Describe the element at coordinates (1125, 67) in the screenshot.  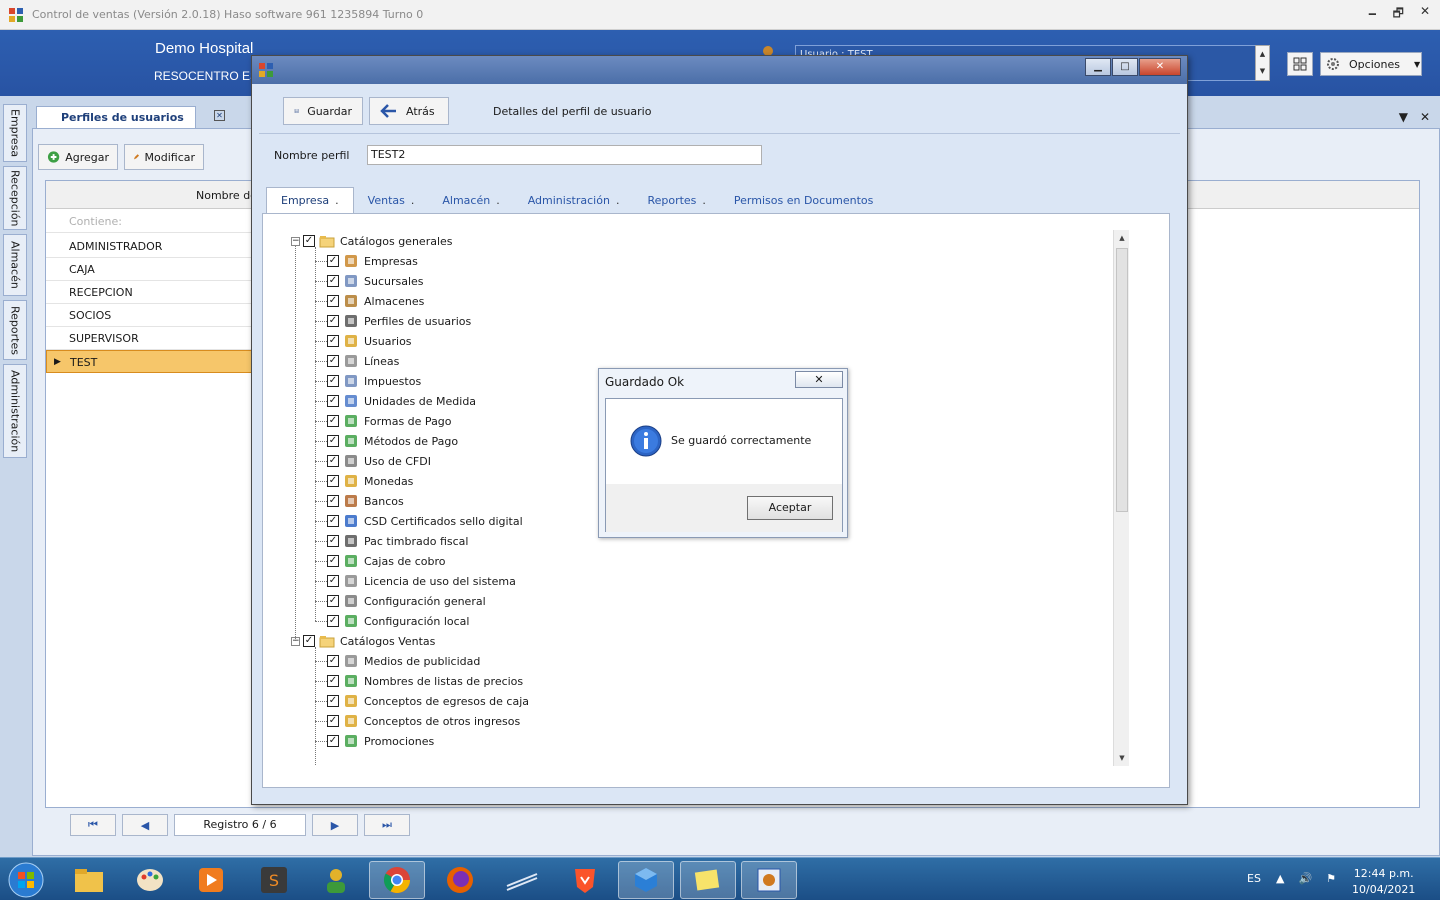
I see `detail-maximize-button: □` at that location.